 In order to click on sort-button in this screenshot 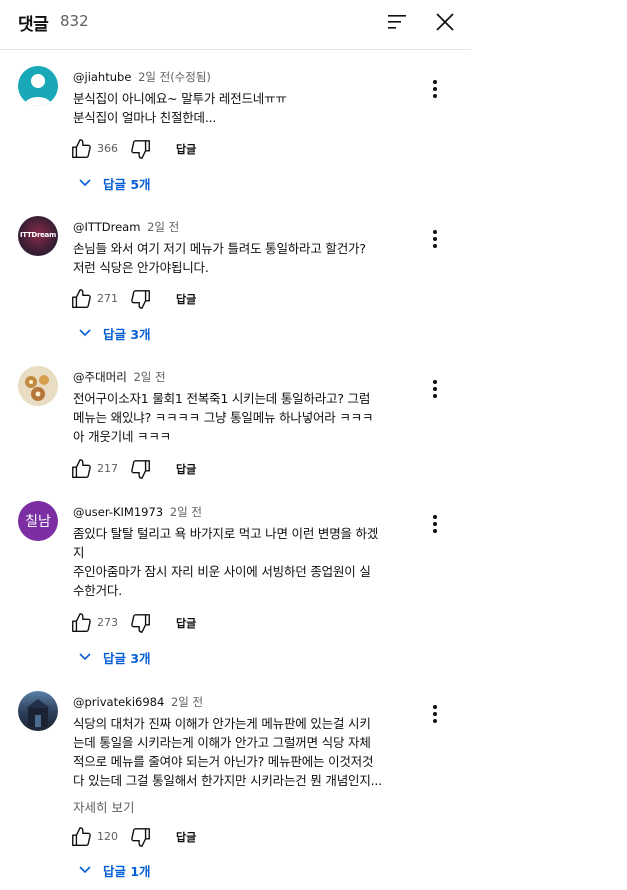, I will do `click(397, 22)`.